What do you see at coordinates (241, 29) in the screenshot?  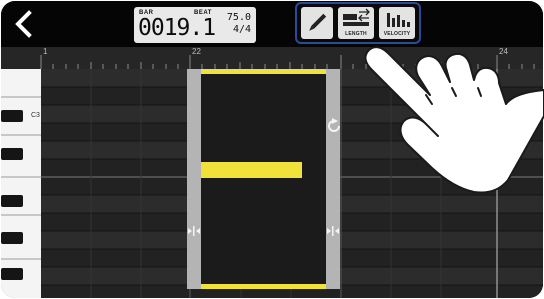 I see `time-signature: 4/4` at bounding box center [241, 29].